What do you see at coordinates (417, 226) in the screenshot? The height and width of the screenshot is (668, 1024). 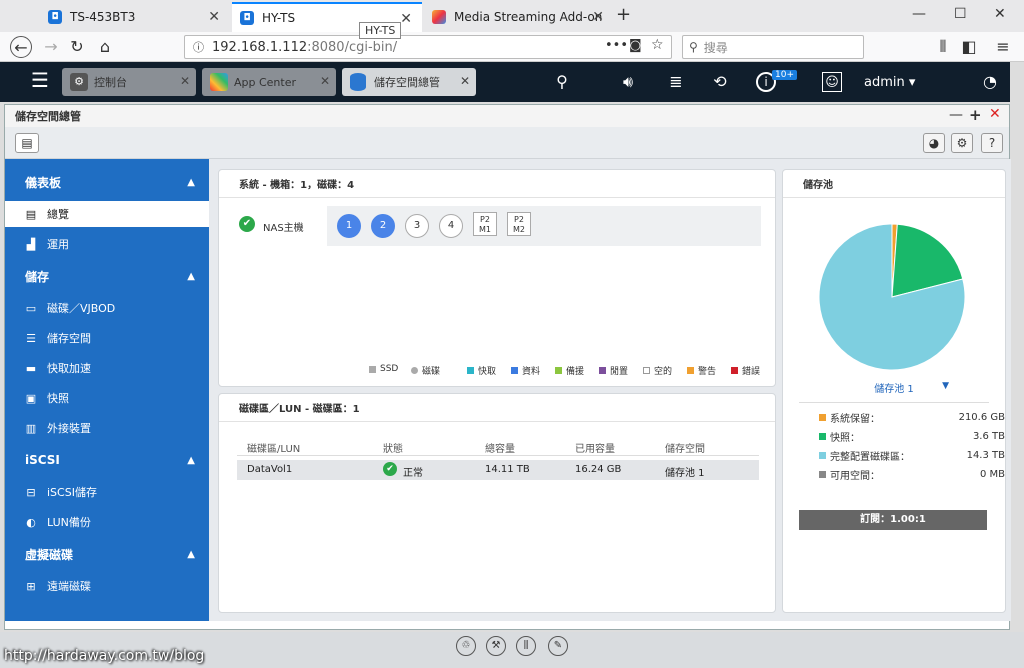 I see `disk-slot: 3` at bounding box center [417, 226].